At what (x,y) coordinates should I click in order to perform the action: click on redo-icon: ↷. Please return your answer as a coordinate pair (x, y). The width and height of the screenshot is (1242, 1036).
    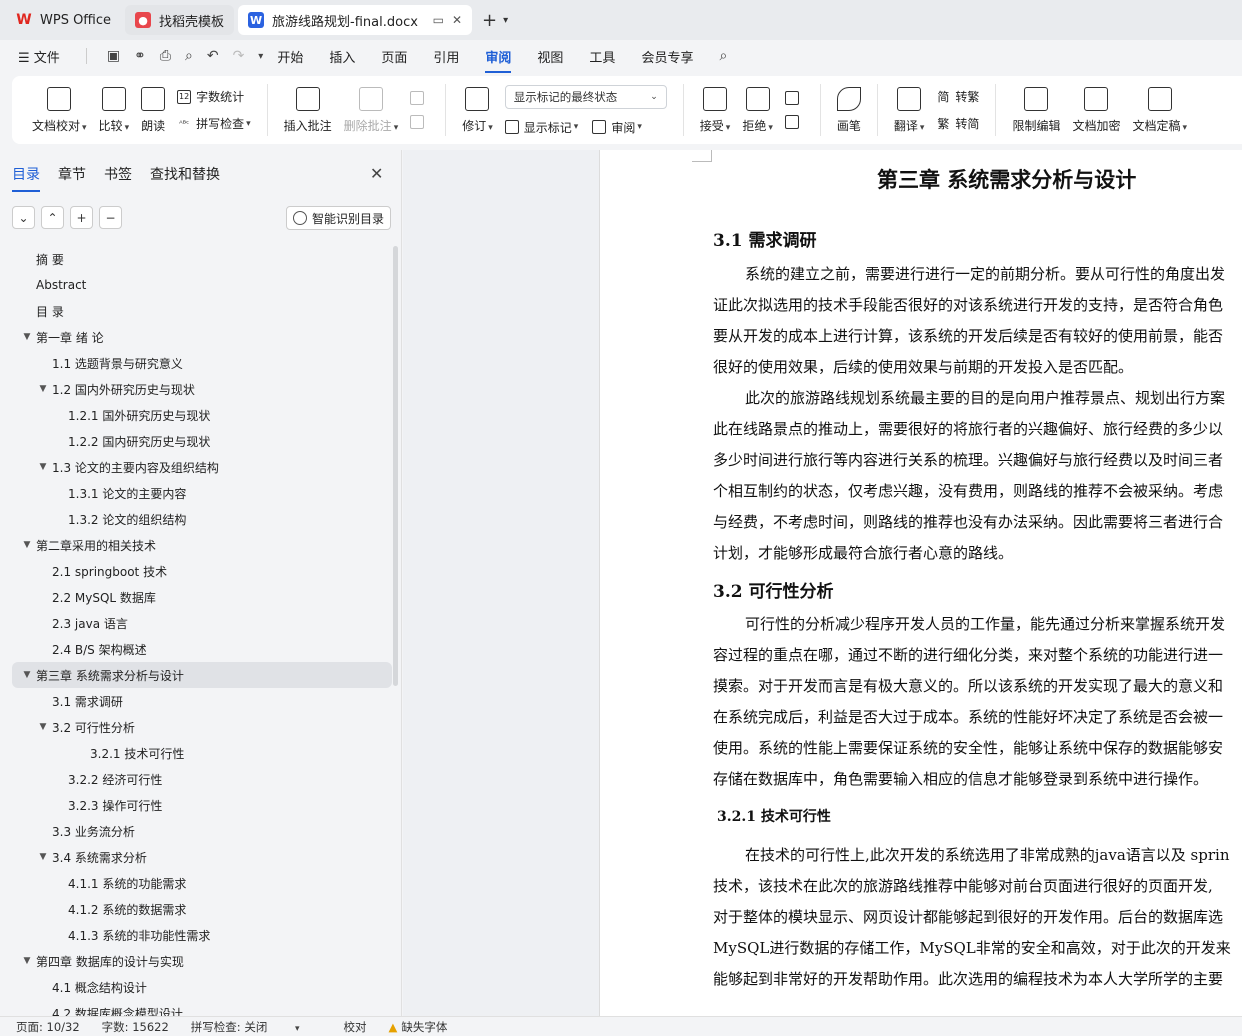
    Looking at the image, I should click on (239, 56).